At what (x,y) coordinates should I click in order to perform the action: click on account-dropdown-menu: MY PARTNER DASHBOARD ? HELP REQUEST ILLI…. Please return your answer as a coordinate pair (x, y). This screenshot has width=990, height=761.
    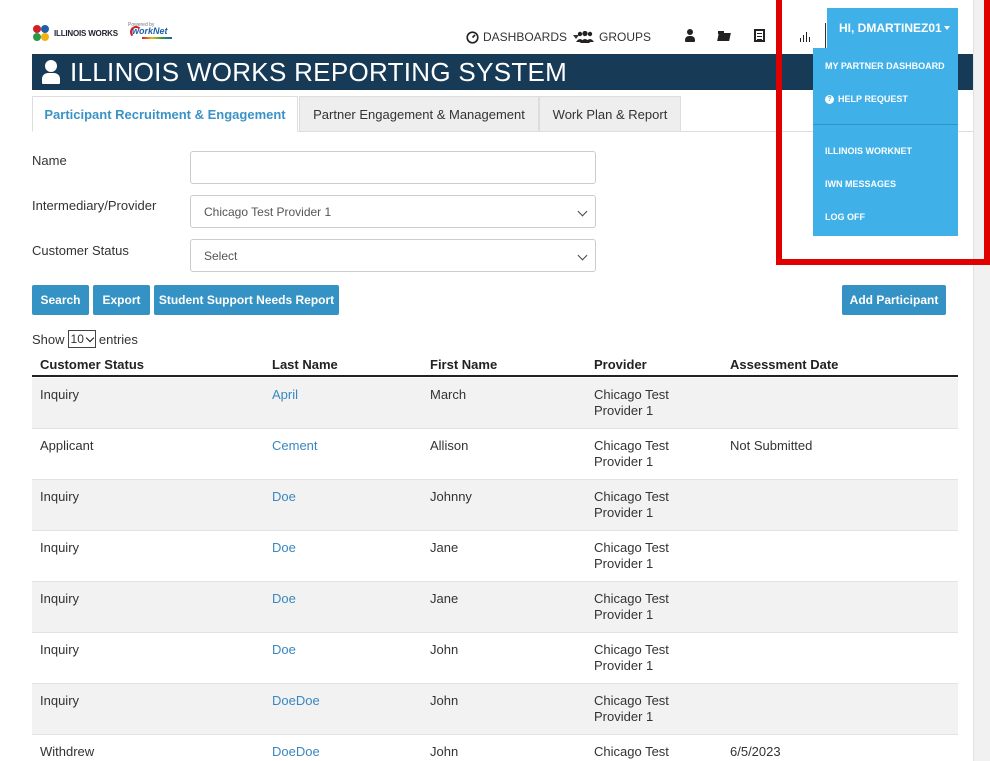
    Looking at the image, I should click on (885, 142).